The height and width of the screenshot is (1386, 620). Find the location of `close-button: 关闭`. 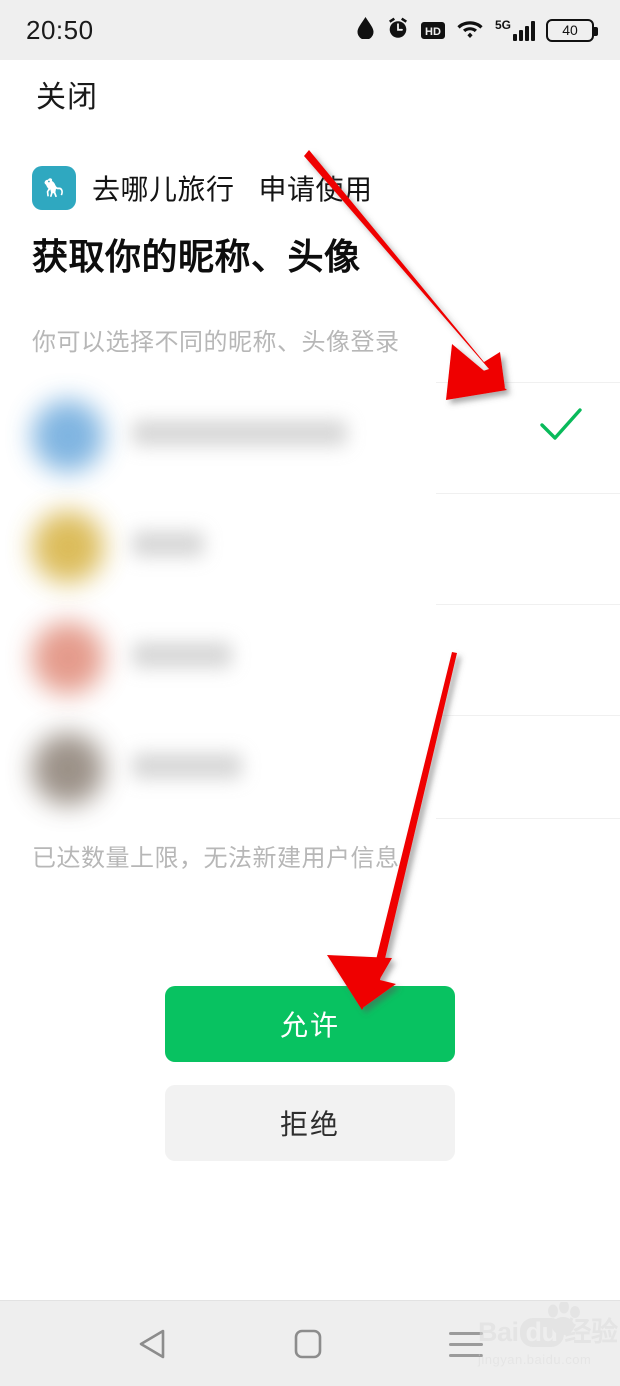

close-button: 关闭 is located at coordinates (67, 94).